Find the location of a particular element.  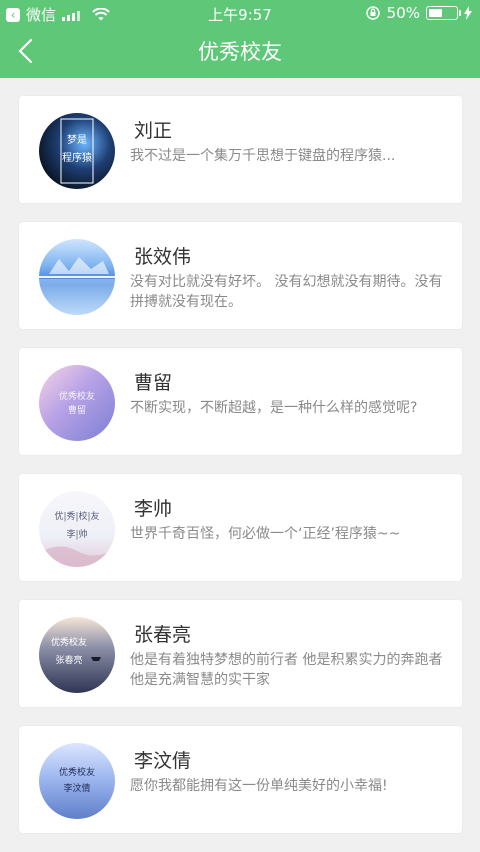

alumni-bio: 他是有着独特梦想的前行者 他是积累实力的奔跑者 他是充满智慧的实干家 is located at coordinates (286, 670).